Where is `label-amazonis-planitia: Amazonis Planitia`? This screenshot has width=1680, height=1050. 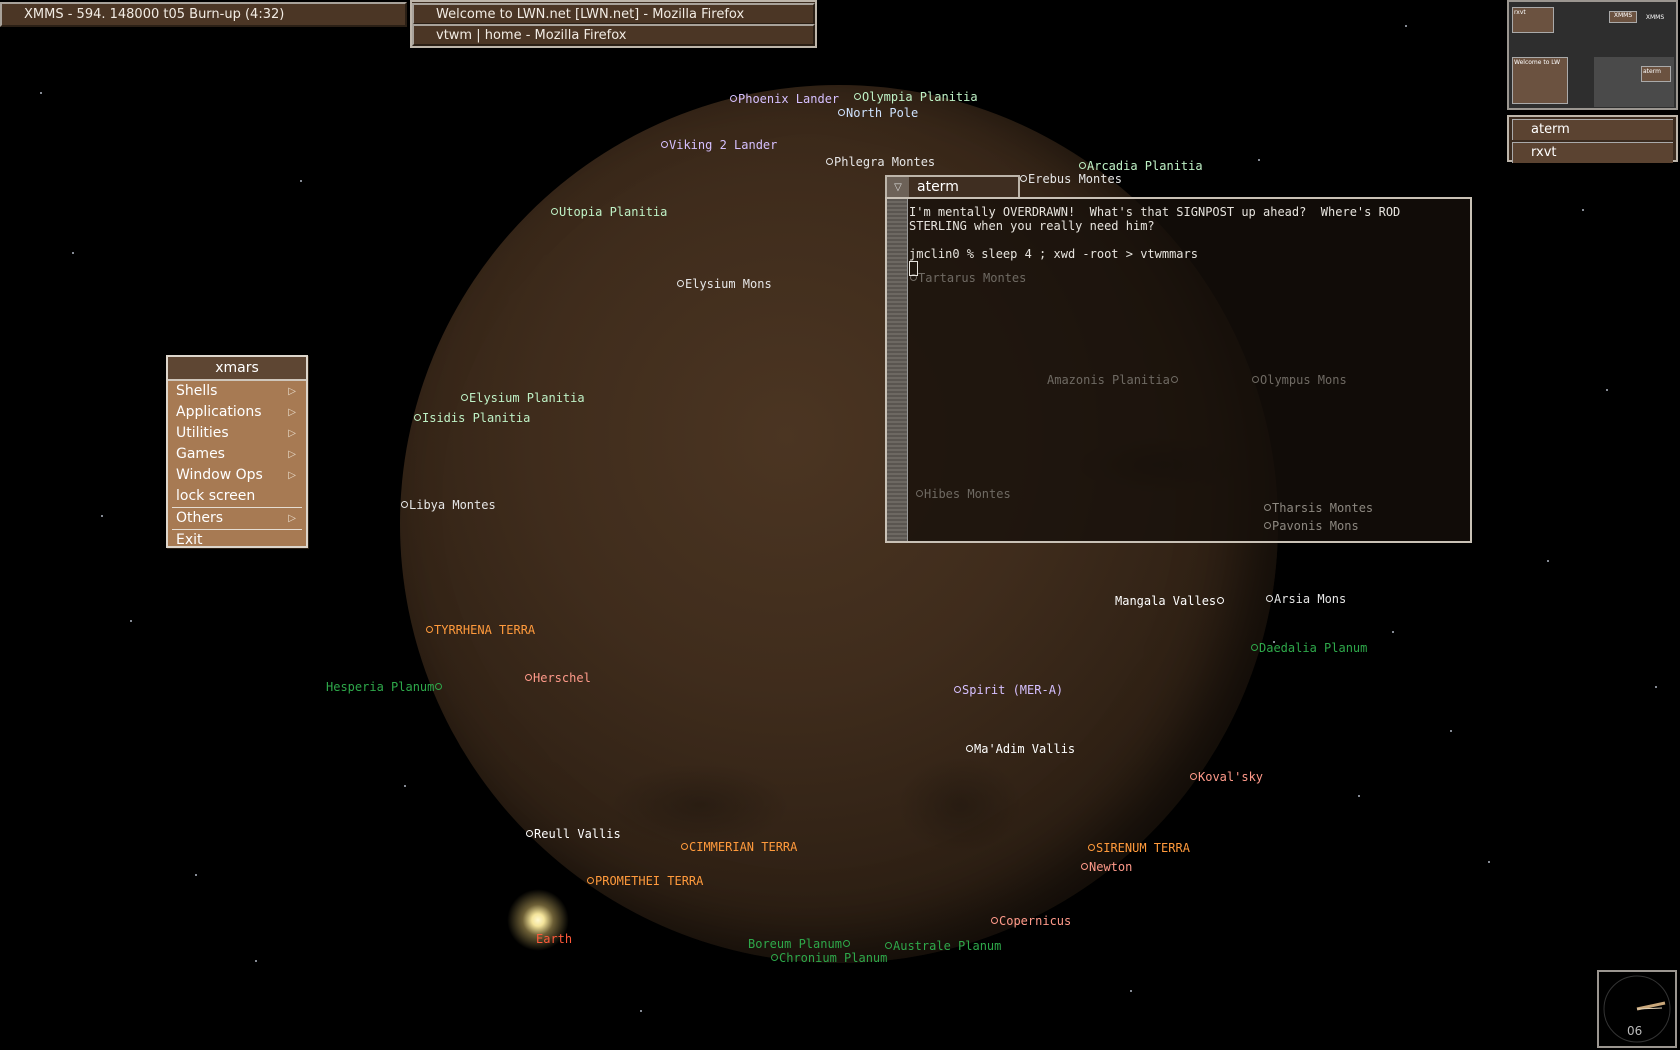 label-amazonis-planitia: Amazonis Planitia is located at coordinates (1113, 380).